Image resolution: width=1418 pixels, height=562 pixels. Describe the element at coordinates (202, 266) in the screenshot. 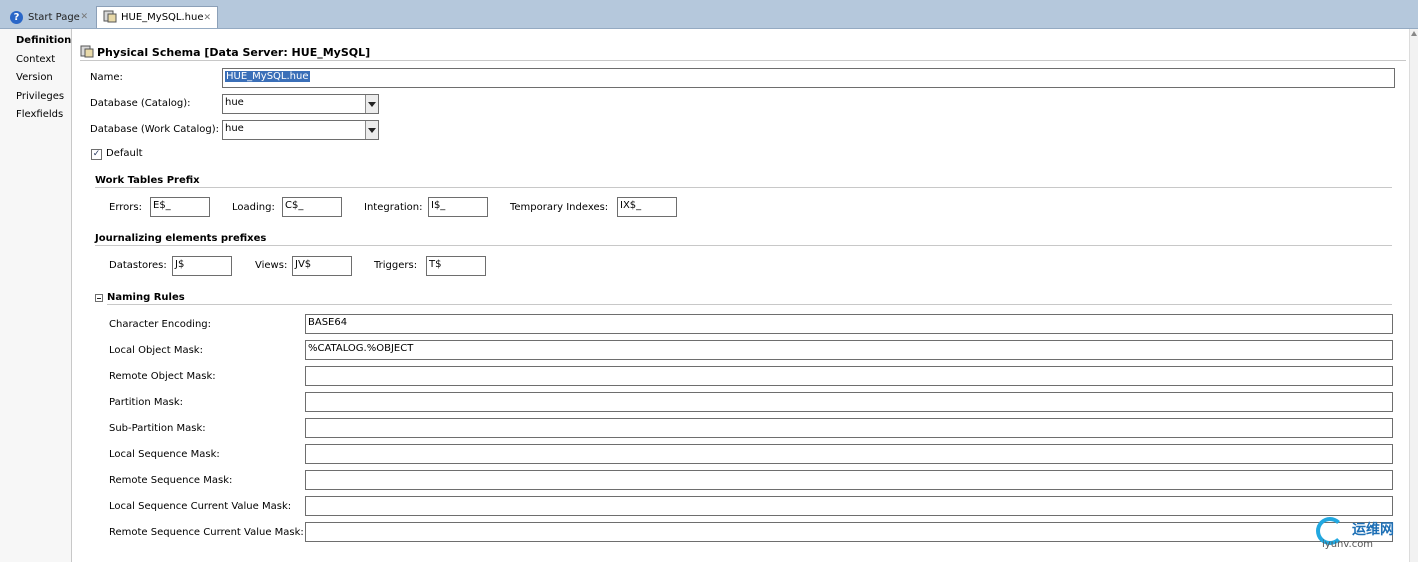

I see `datastores-field: J$` at that location.